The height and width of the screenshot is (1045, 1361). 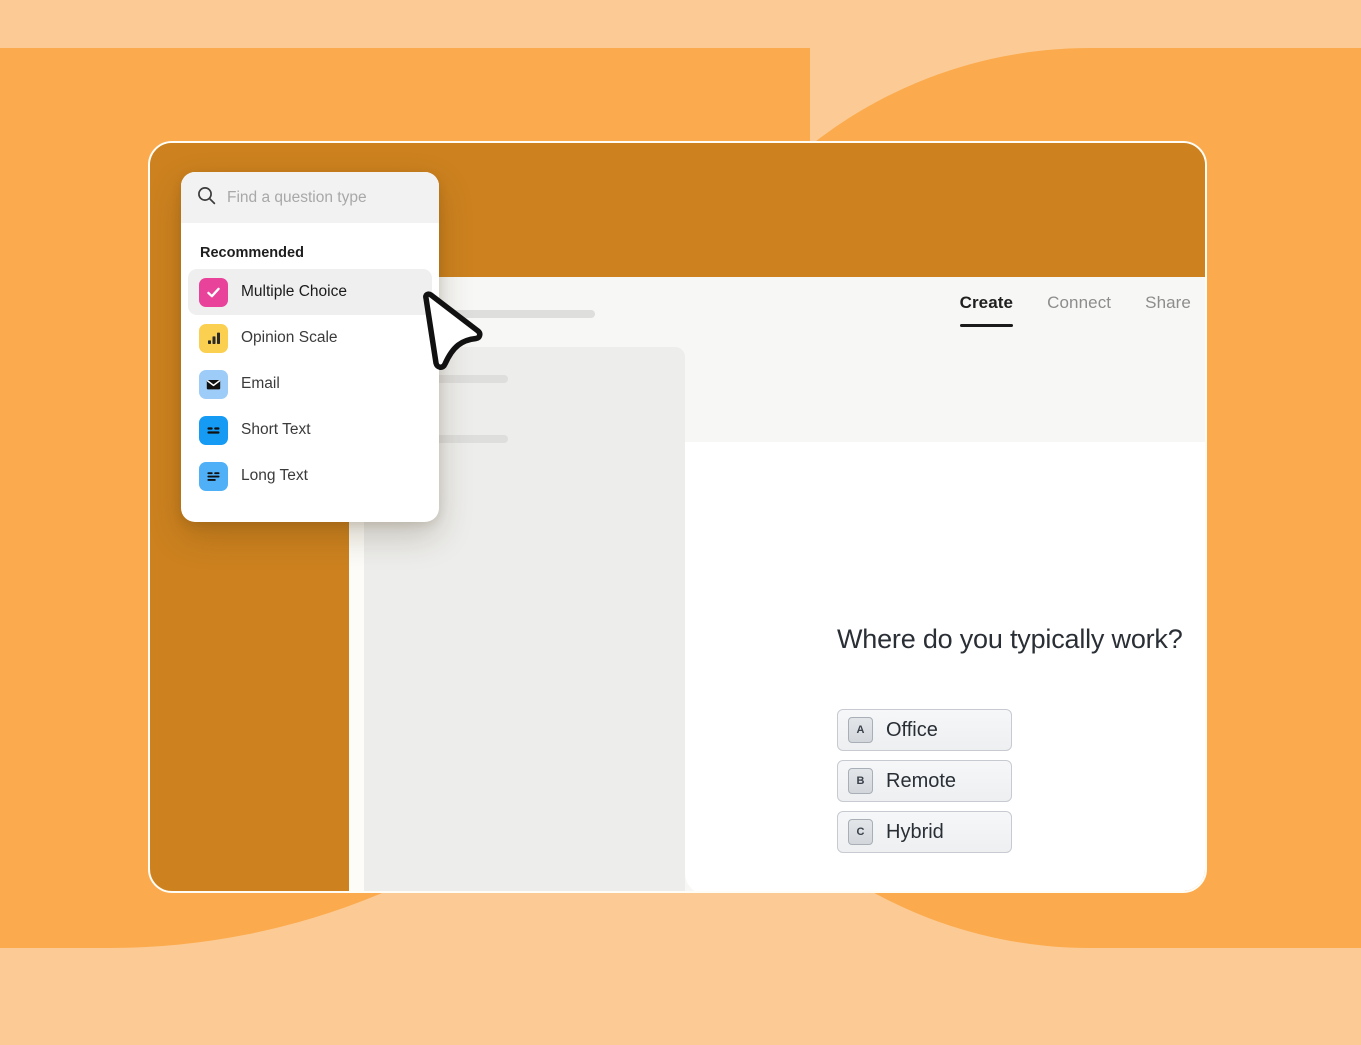 What do you see at coordinates (213, 430) in the screenshot?
I see `short-text-icon` at bounding box center [213, 430].